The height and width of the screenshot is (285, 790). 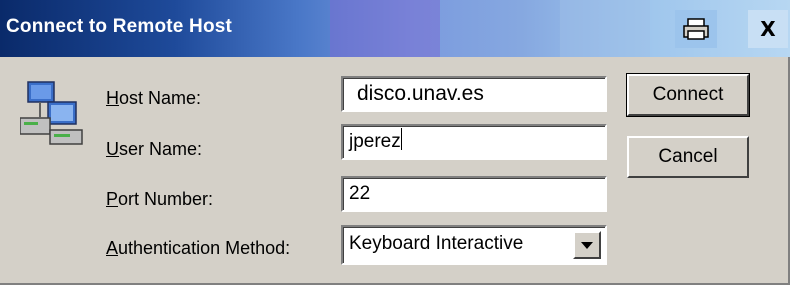 I want to click on auth-method-value: Keyboard Interactive, so click(x=436, y=243).